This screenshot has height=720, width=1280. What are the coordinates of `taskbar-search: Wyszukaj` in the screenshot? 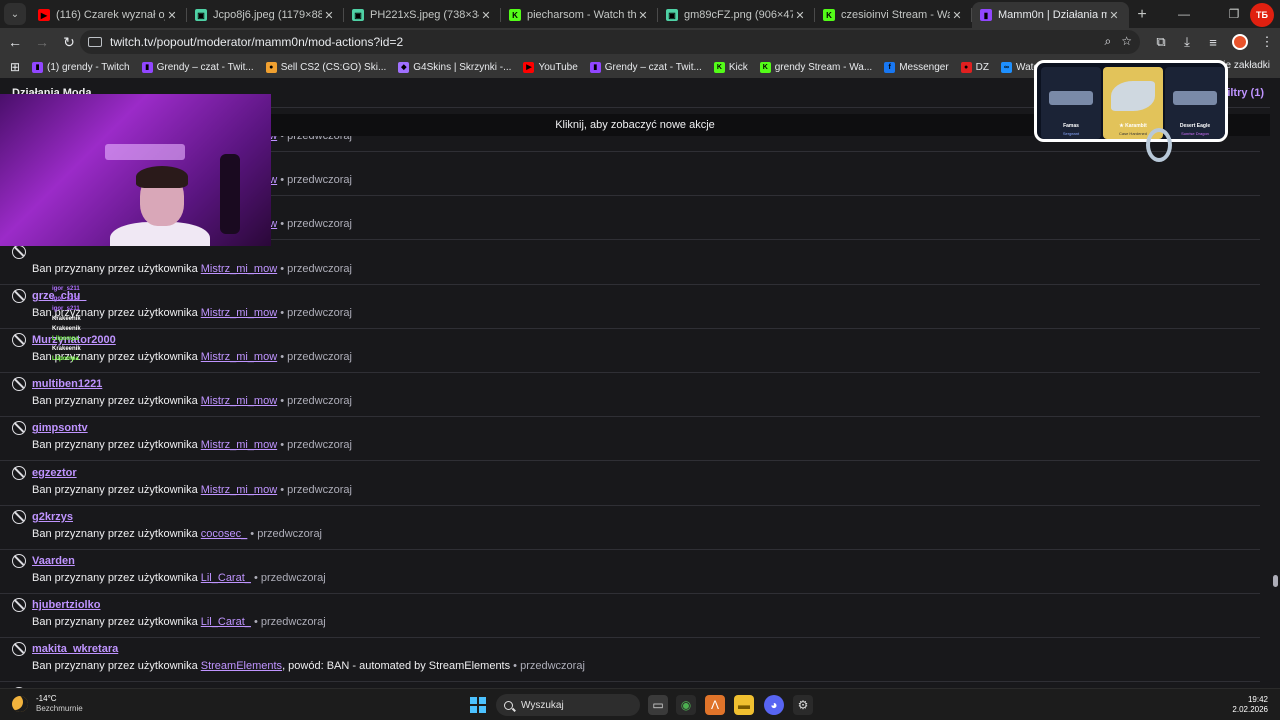 It's located at (568, 705).